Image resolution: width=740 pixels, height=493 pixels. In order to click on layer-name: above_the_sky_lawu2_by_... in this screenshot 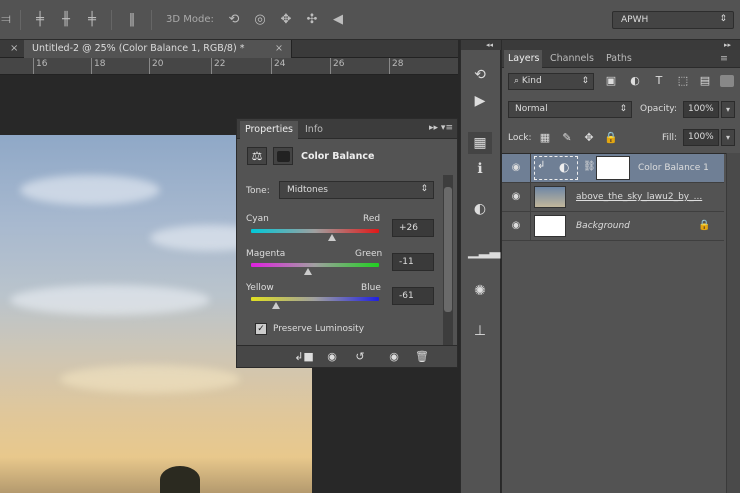, I will do `click(639, 197)`.